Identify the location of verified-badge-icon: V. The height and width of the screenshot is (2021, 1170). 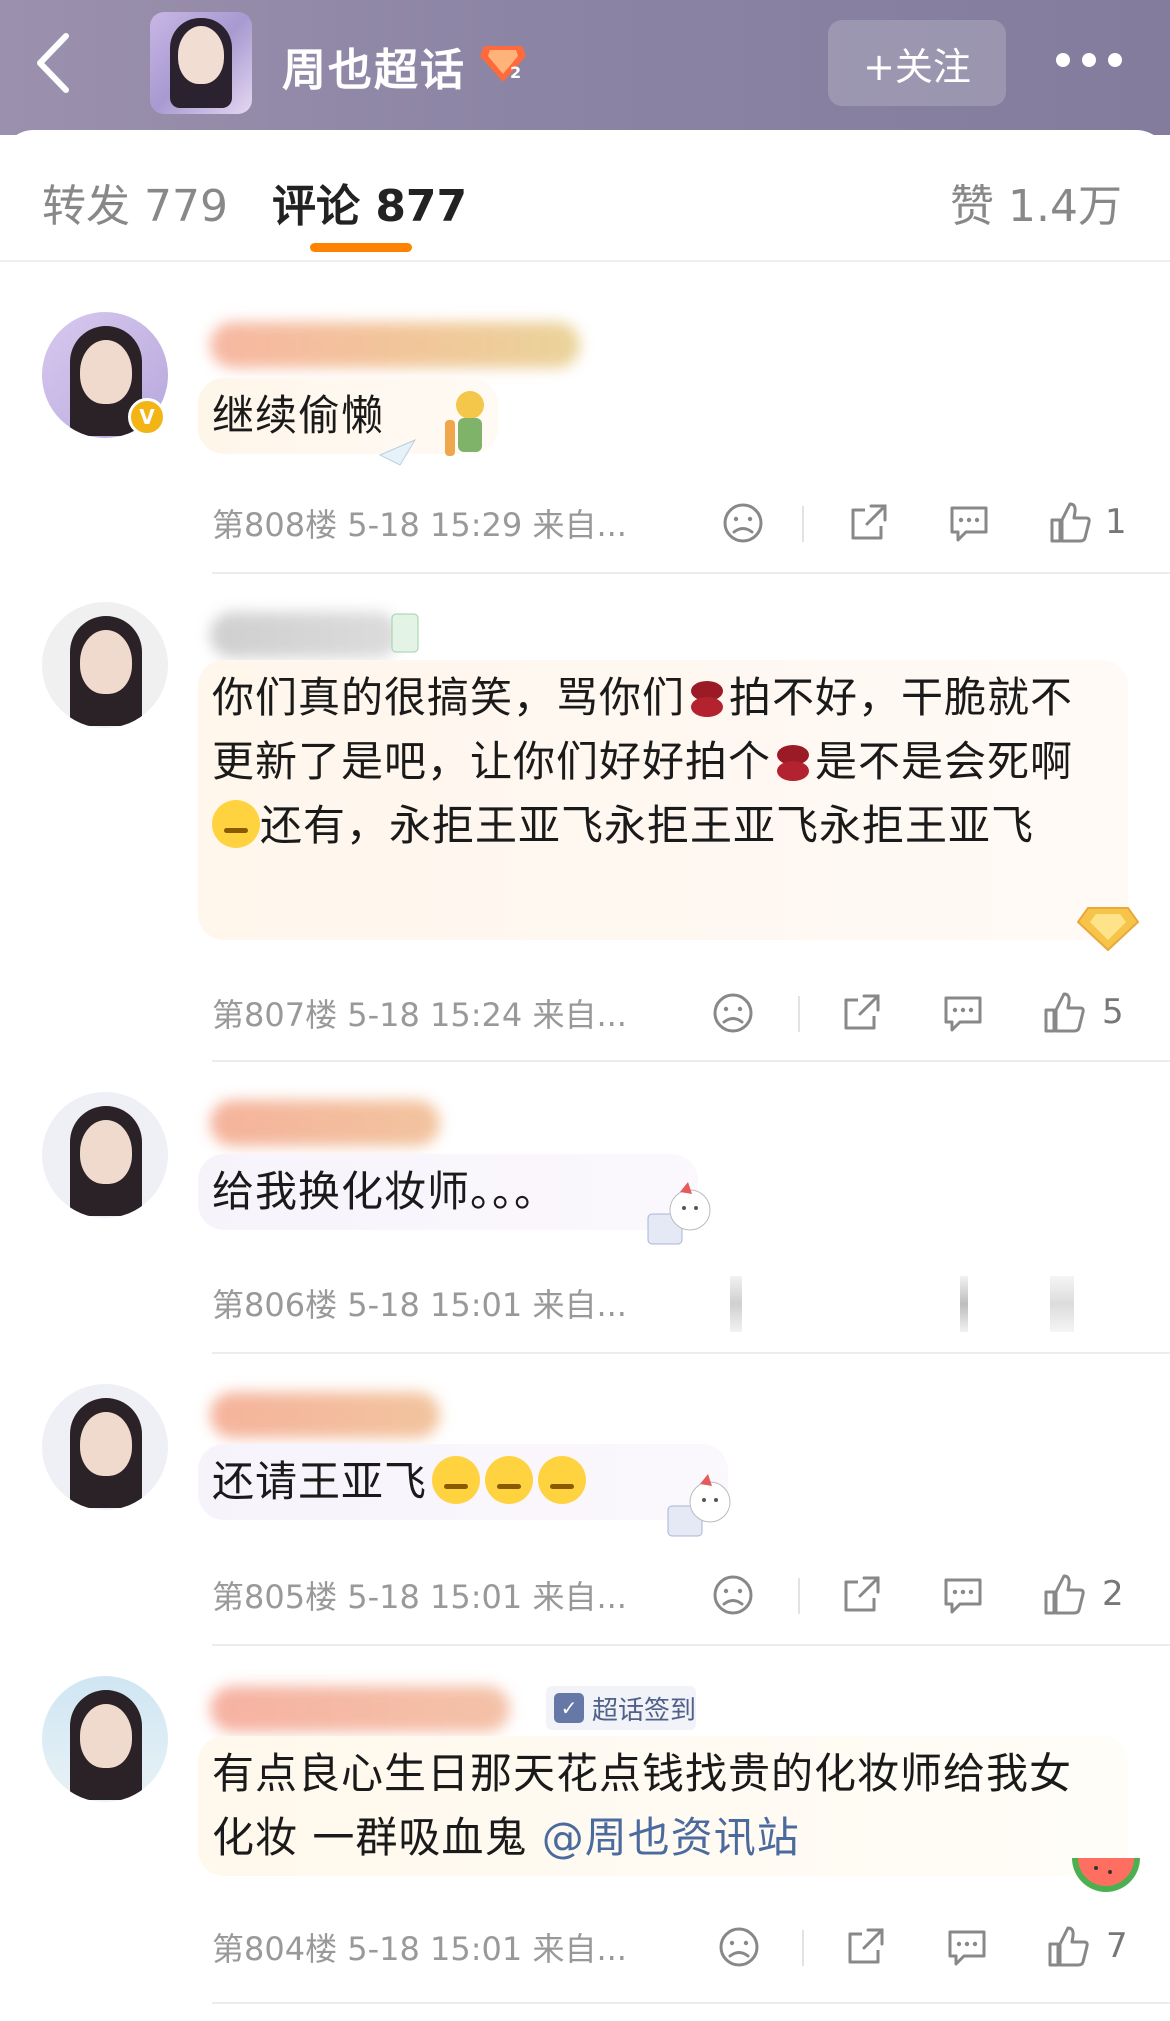
(147, 417).